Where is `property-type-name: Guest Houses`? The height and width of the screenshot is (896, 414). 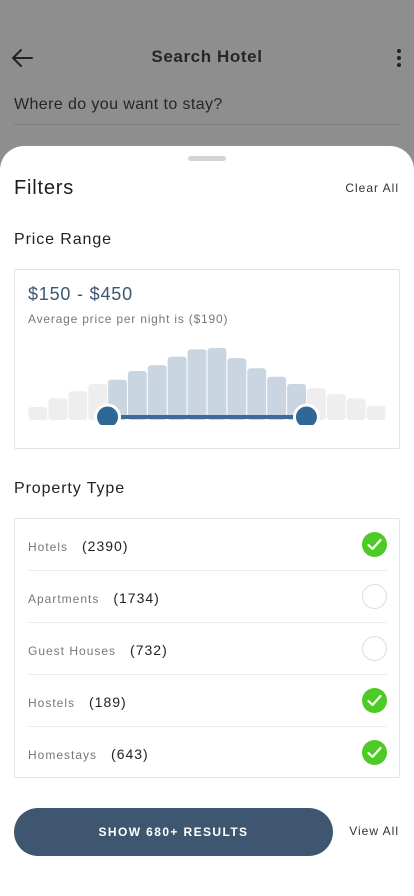
property-type-name: Guest Houses is located at coordinates (72, 651).